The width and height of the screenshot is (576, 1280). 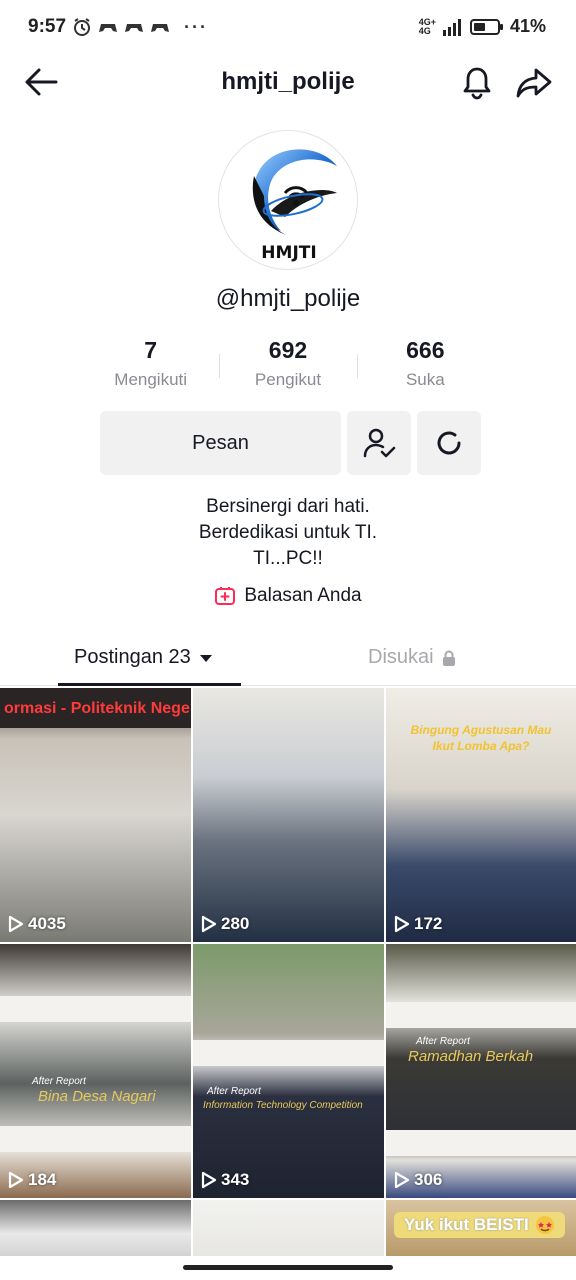 I want to click on view-count-value: 343, so click(x=235, y=1179).